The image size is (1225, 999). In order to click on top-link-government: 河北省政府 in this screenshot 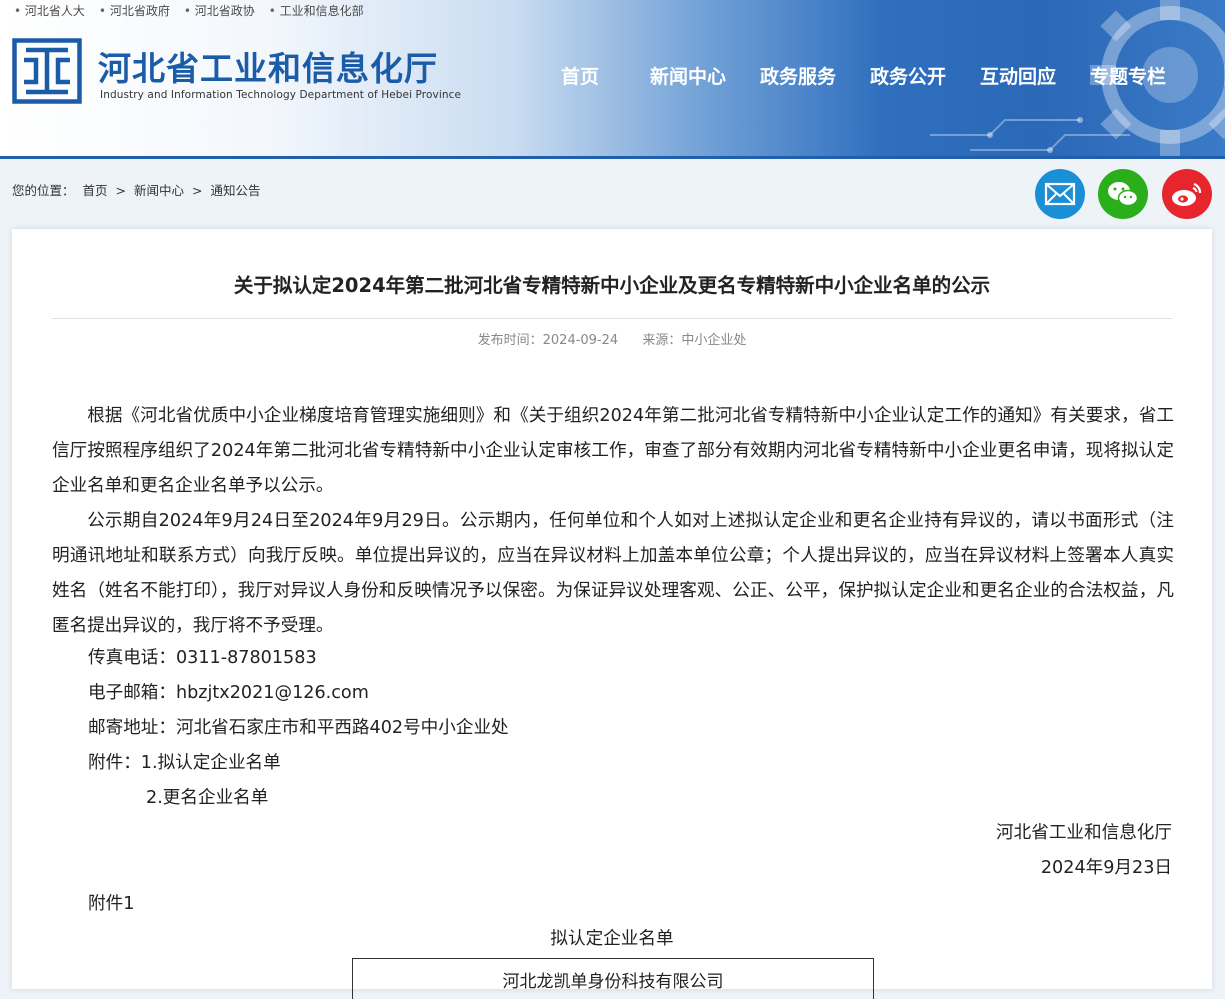, I will do `click(134, 11)`.